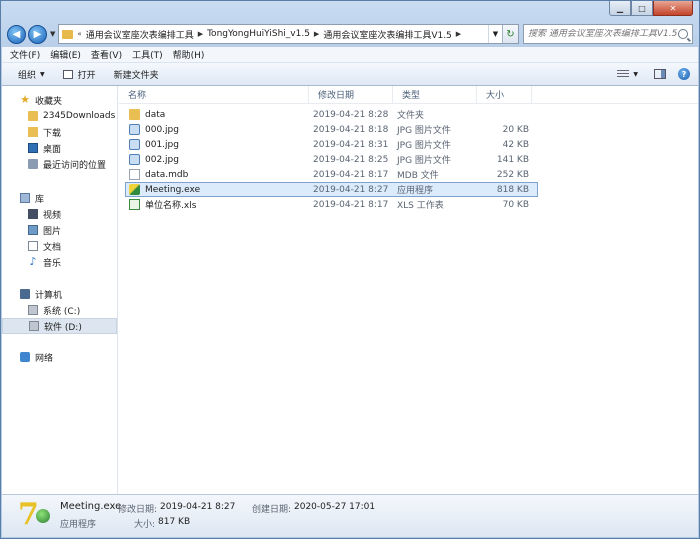 The width and height of the screenshot is (700, 539). What do you see at coordinates (34, 516) in the screenshot?
I see `exe-large-icon: 7` at bounding box center [34, 516].